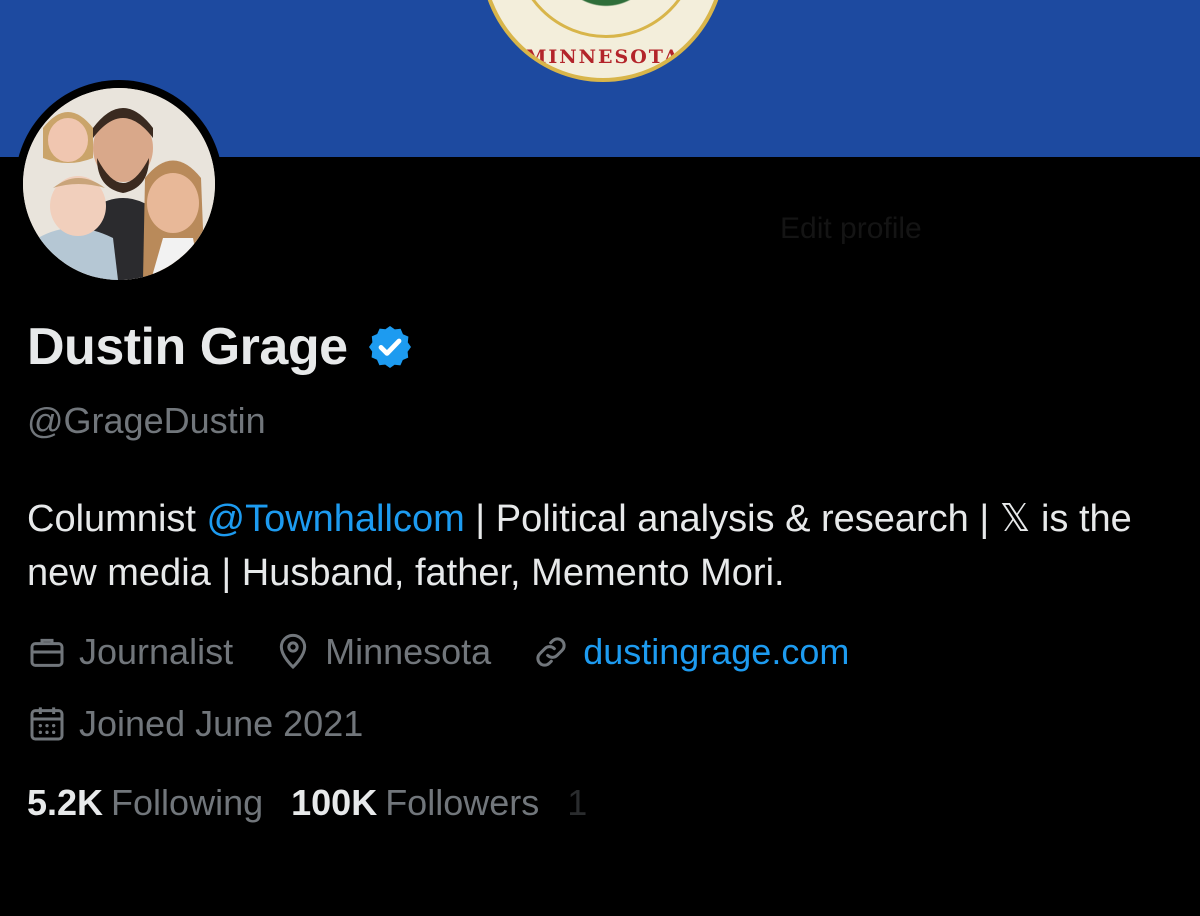 This screenshot has width=1200, height=916. I want to click on minnesota-seal-image: MINNESOTA, so click(603, 41).